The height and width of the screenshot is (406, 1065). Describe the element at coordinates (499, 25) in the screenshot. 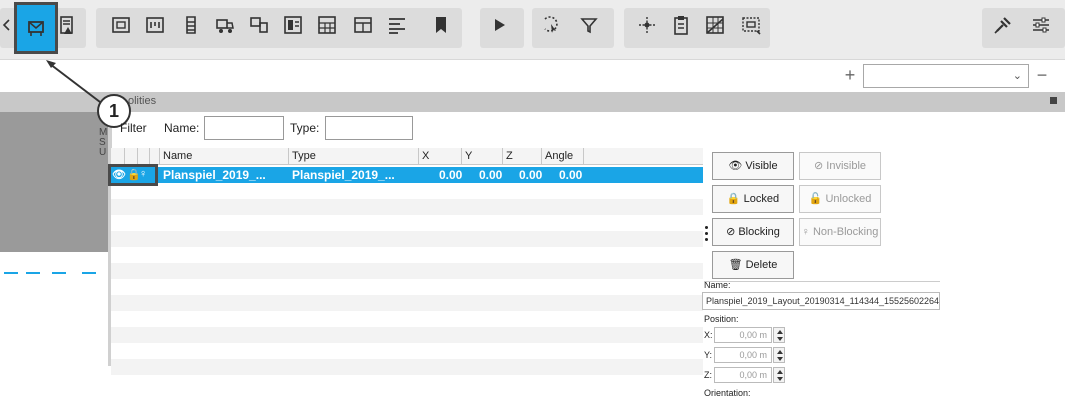

I see `play-icon` at that location.